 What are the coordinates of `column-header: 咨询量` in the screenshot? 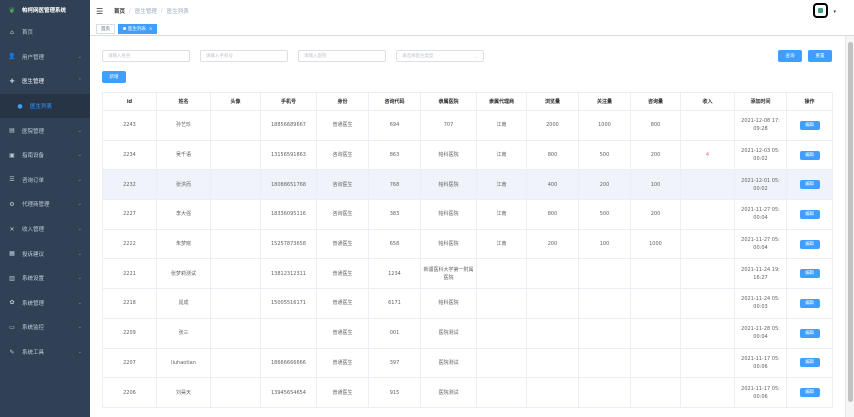 It's located at (655, 101).